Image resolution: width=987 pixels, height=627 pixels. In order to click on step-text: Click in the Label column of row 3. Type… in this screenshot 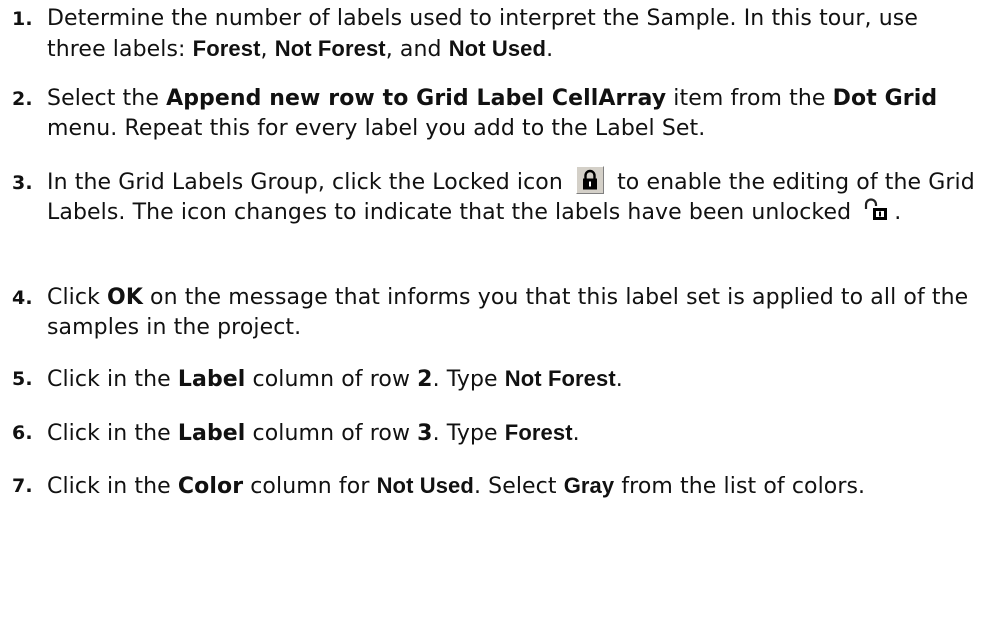, I will do `click(514, 433)`.